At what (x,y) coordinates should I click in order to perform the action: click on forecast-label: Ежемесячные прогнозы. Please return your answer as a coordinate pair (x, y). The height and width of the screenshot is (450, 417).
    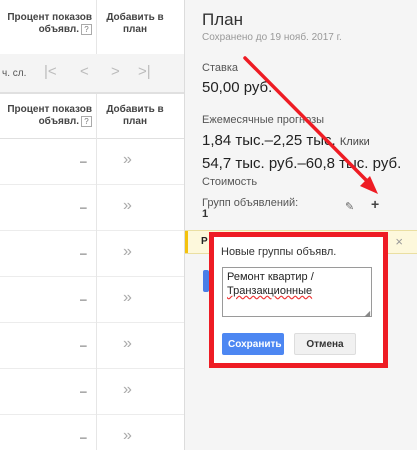
    Looking at the image, I should click on (263, 120).